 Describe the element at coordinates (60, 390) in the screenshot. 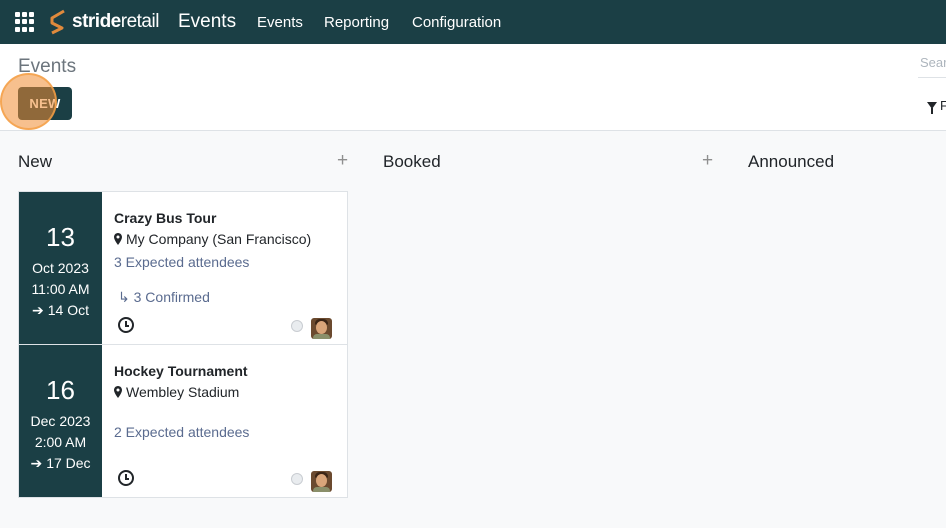

I see `event-day: 16` at that location.